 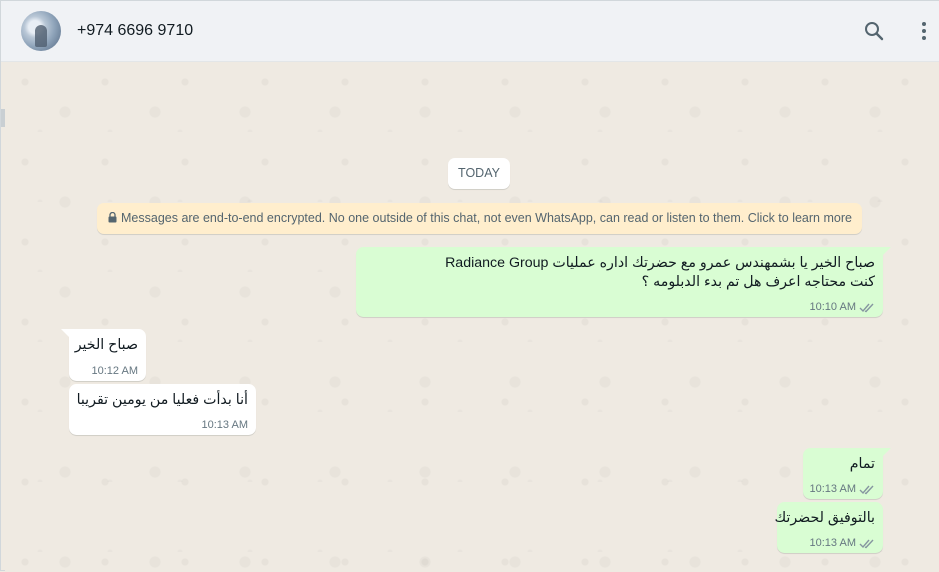 What do you see at coordinates (847, 473) in the screenshot?
I see `message-bubble-outgoing: تمام 10:13 AM` at bounding box center [847, 473].